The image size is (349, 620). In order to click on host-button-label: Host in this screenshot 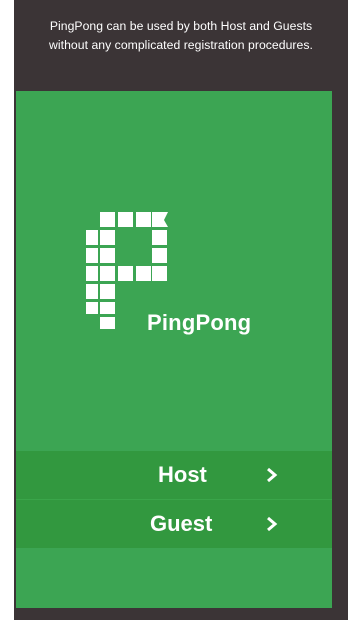, I will do `click(182, 474)`.